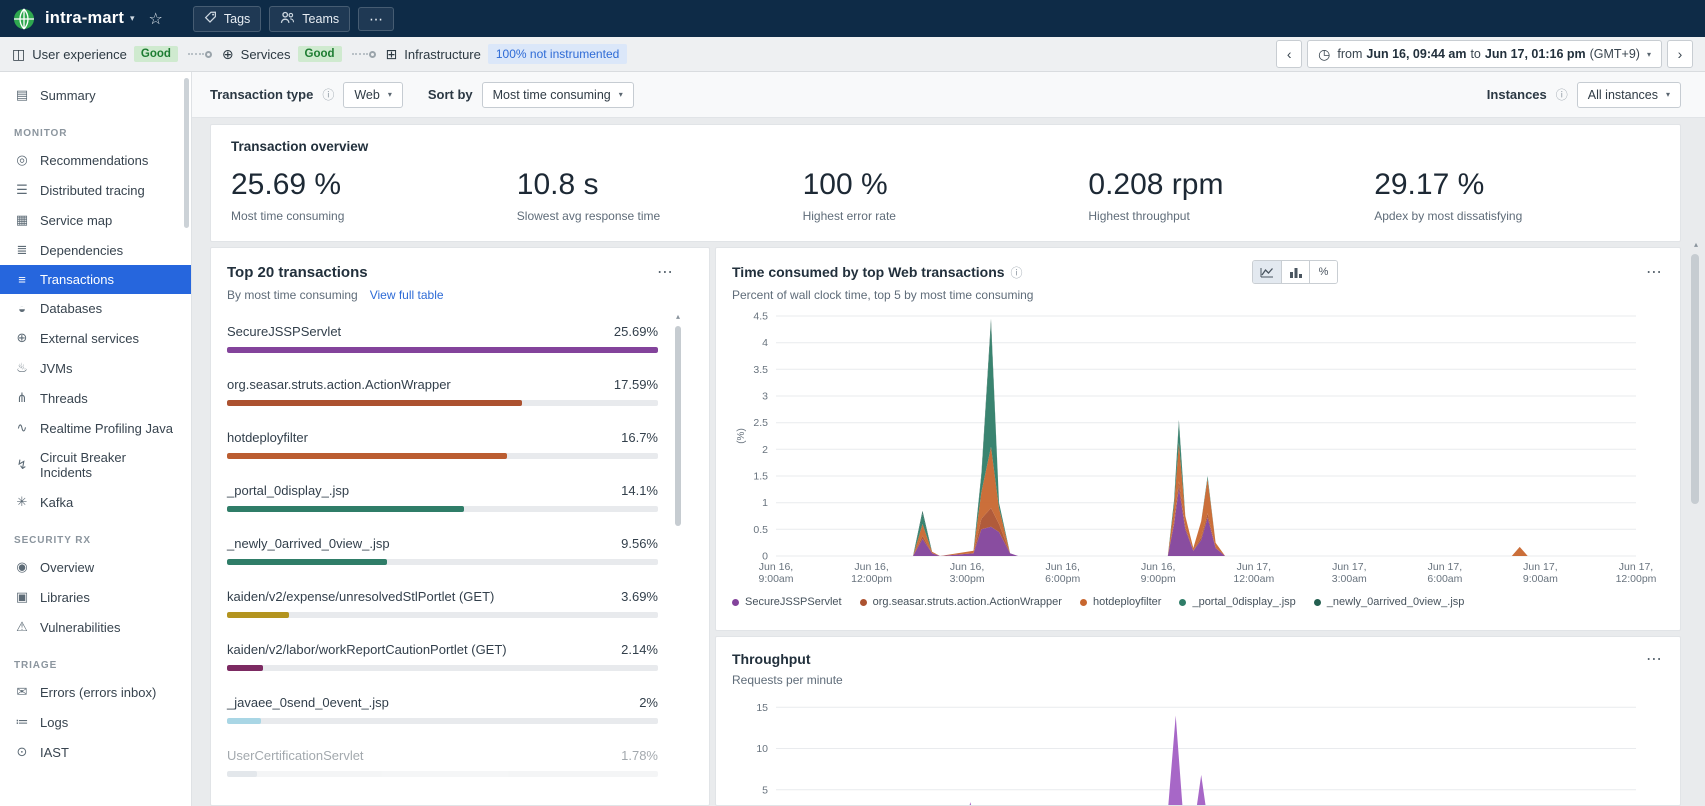 The height and width of the screenshot is (806, 1705). Describe the element at coordinates (95, 160) in the screenshot. I see `sidebar-item-recommendations: ◎ Recommendations` at that location.